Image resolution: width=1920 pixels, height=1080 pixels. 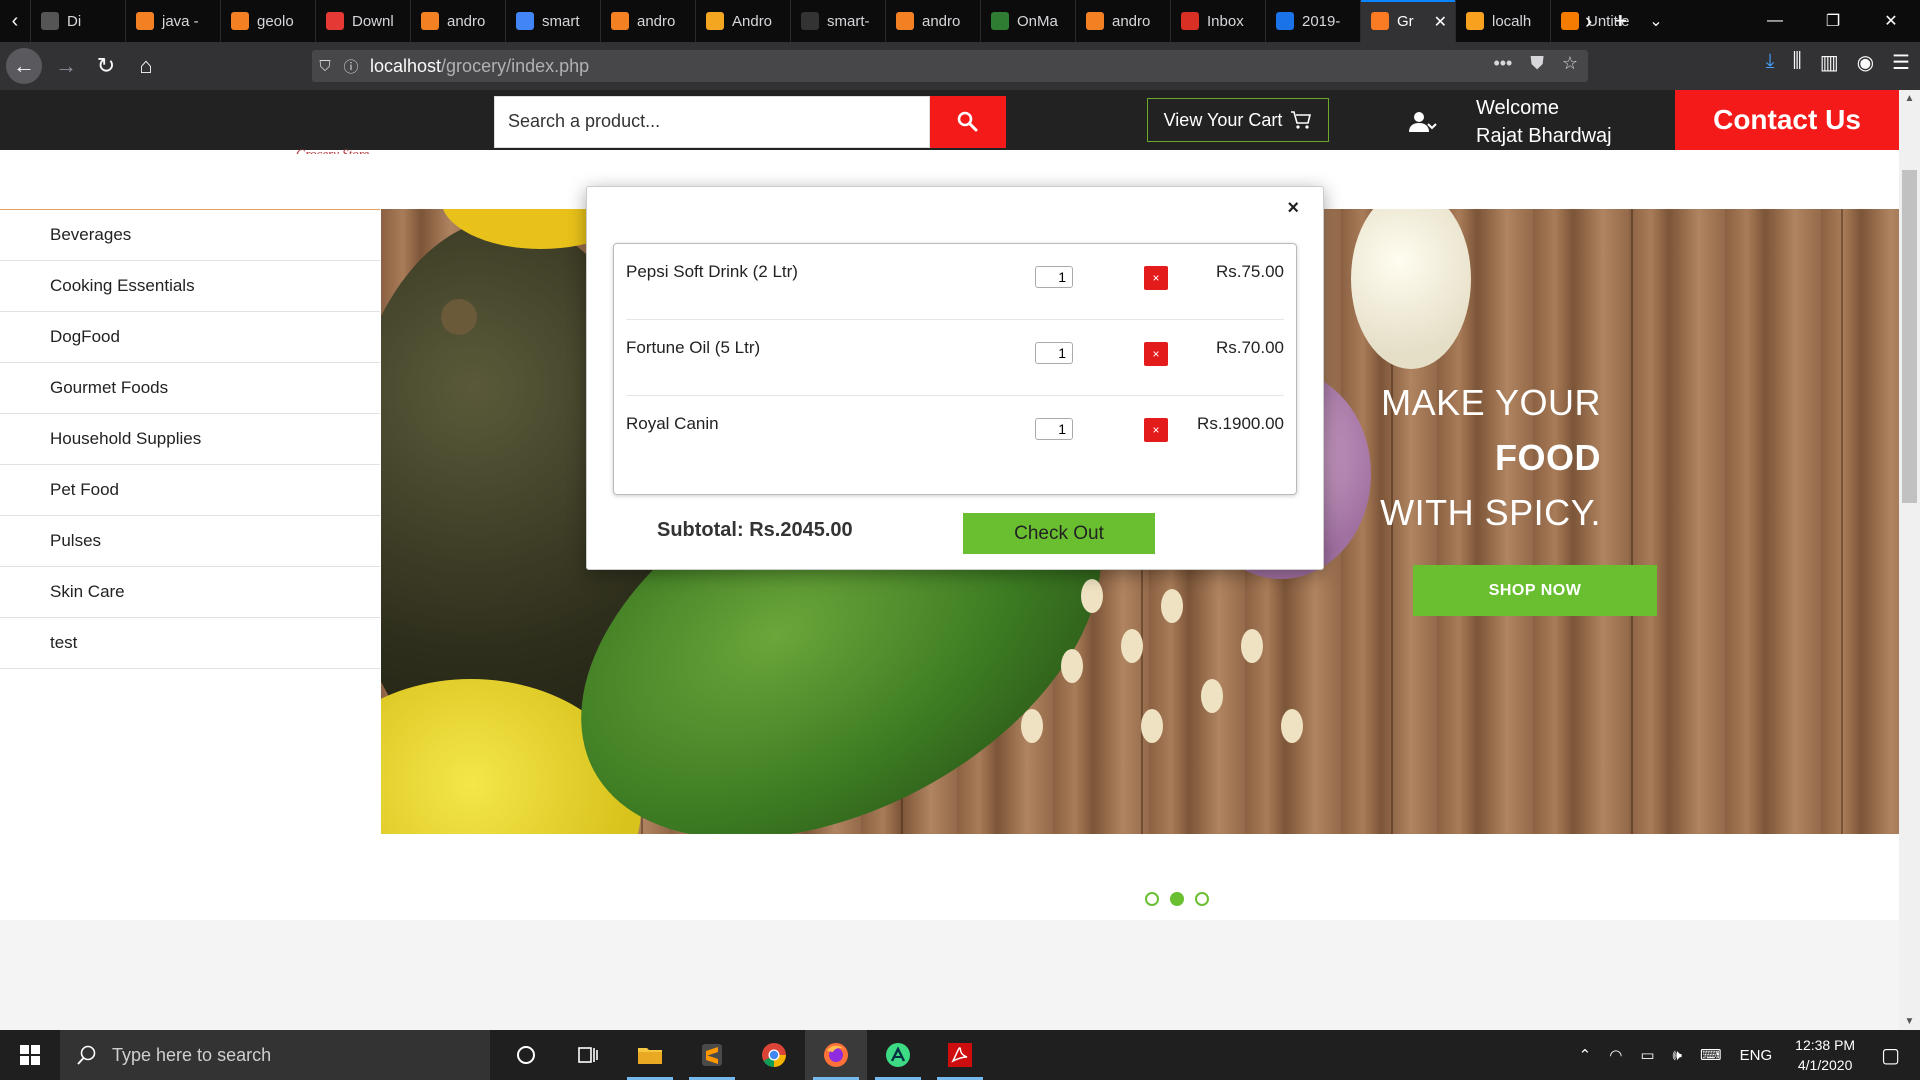 I want to click on browser-tab: smart, so click(x=552, y=21).